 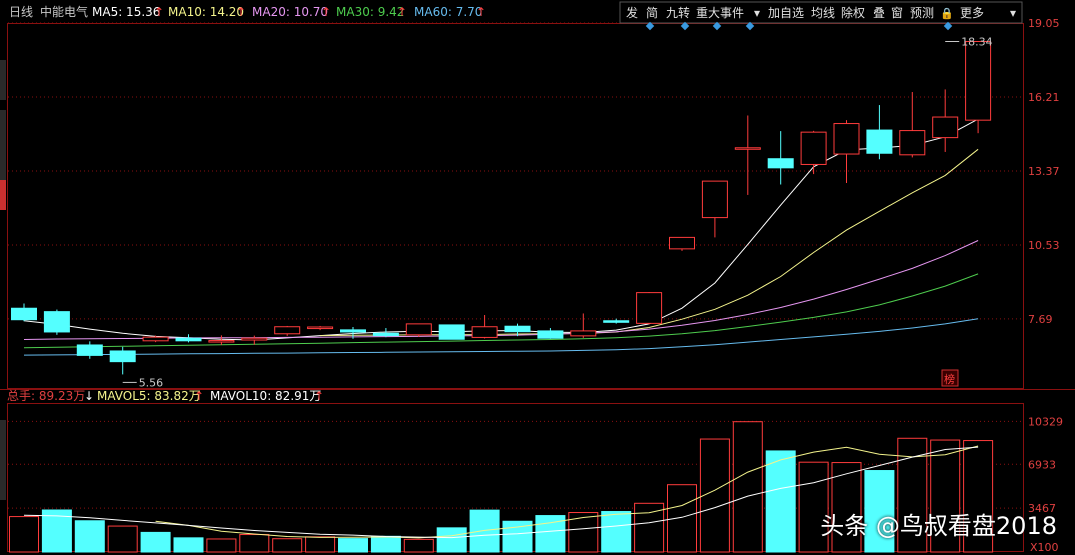 I want to click on ma20-arrow: ↑, so click(x=326, y=12).